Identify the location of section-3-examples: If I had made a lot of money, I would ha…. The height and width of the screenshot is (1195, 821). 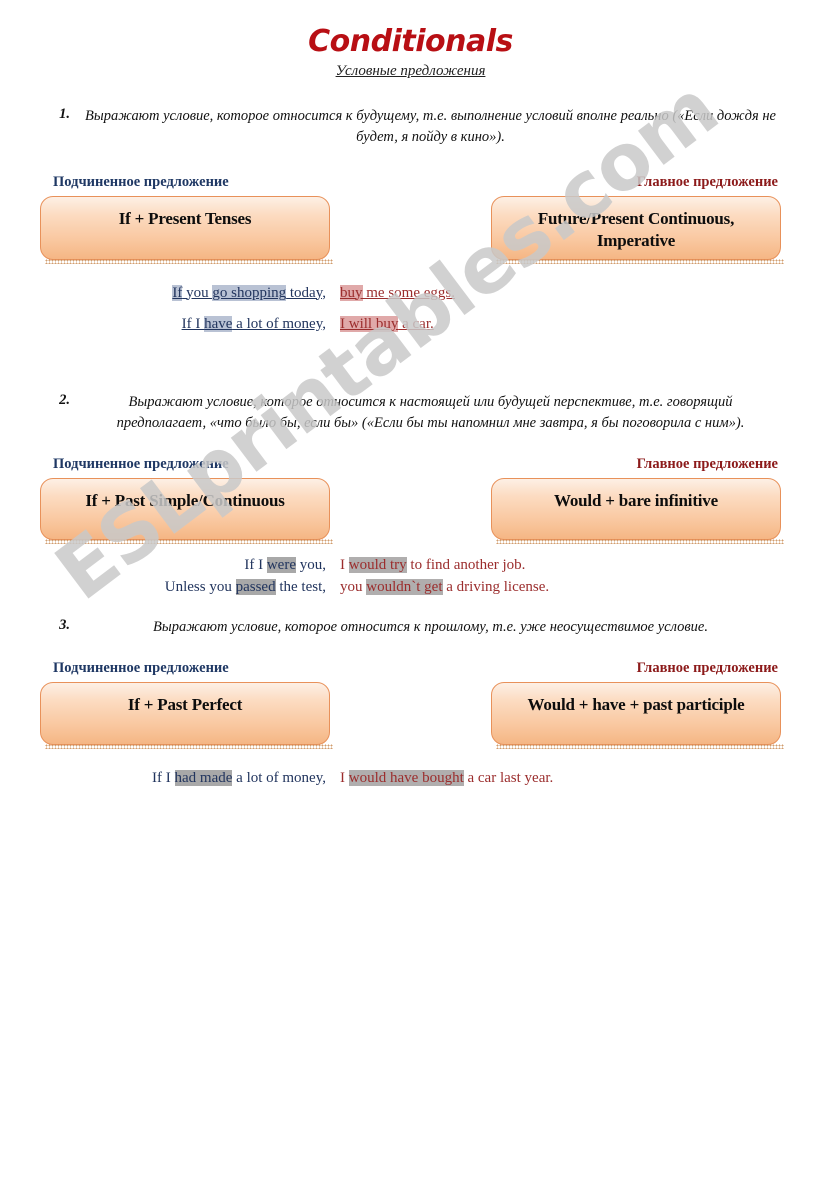
(410, 778).